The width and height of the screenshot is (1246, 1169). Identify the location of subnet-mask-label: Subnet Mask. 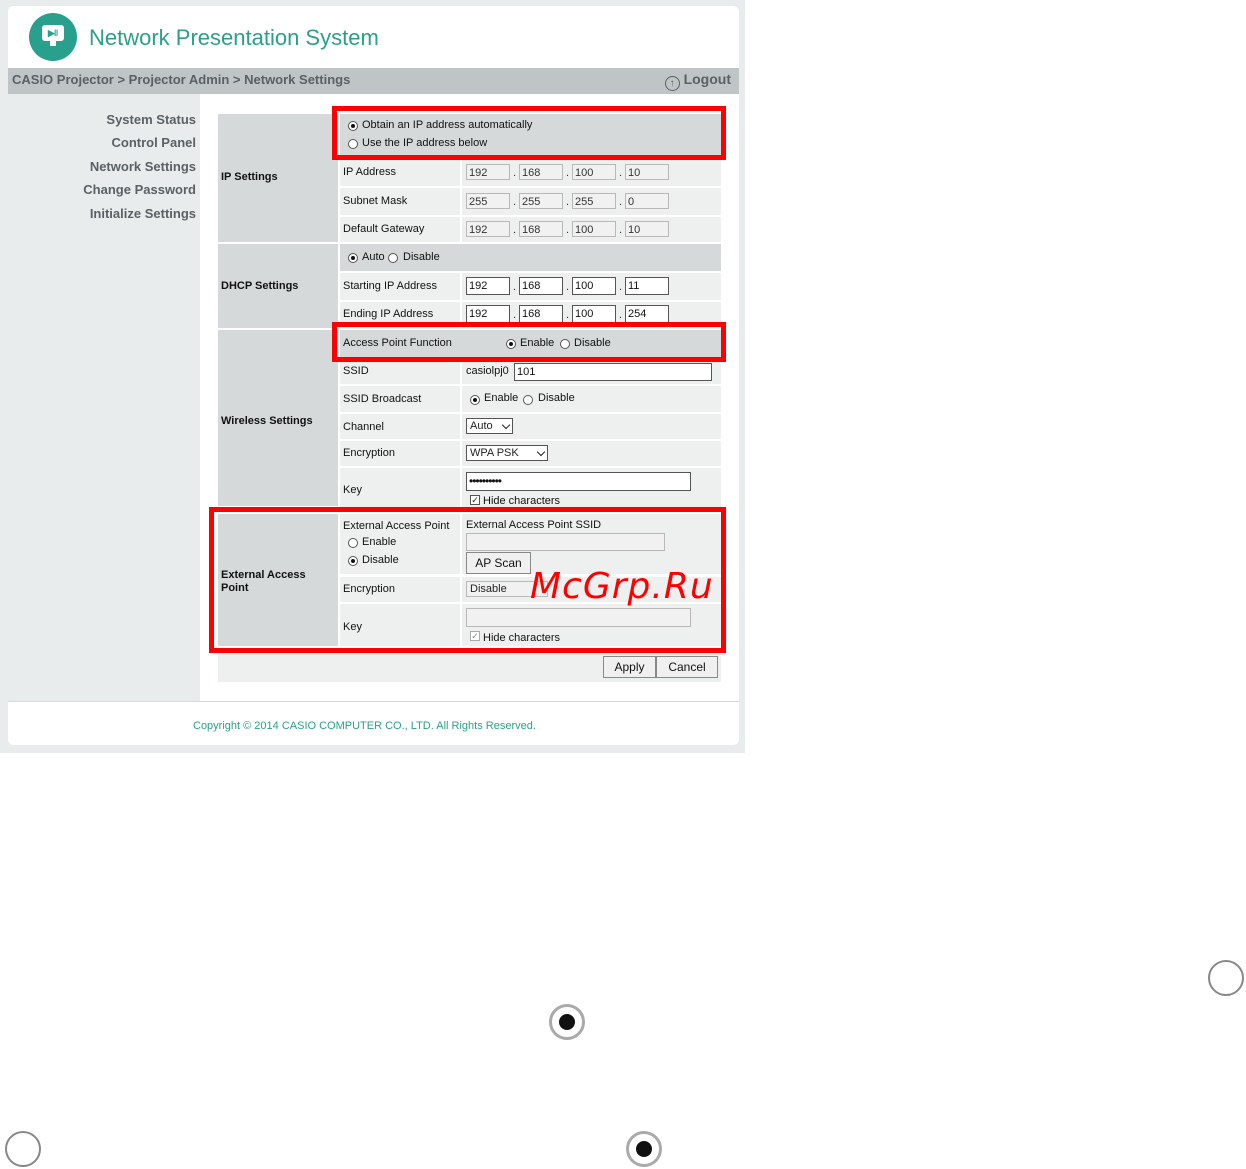
(375, 201).